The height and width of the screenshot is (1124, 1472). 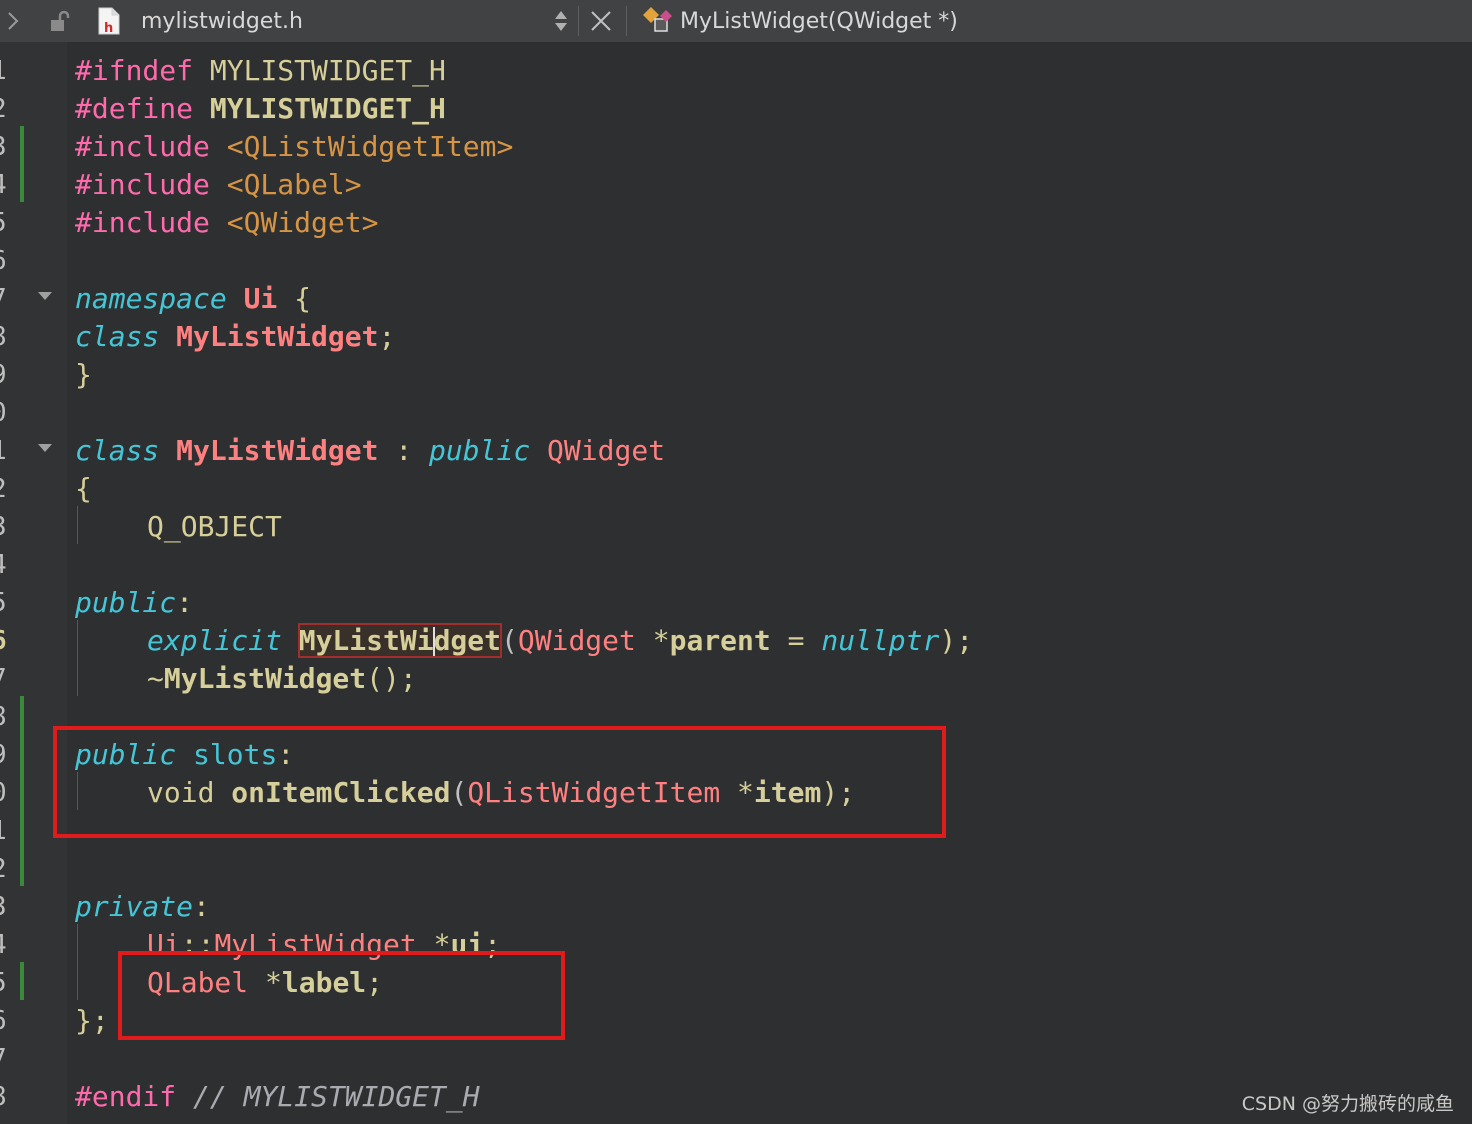 I want to click on lock-icon, so click(x=60, y=21).